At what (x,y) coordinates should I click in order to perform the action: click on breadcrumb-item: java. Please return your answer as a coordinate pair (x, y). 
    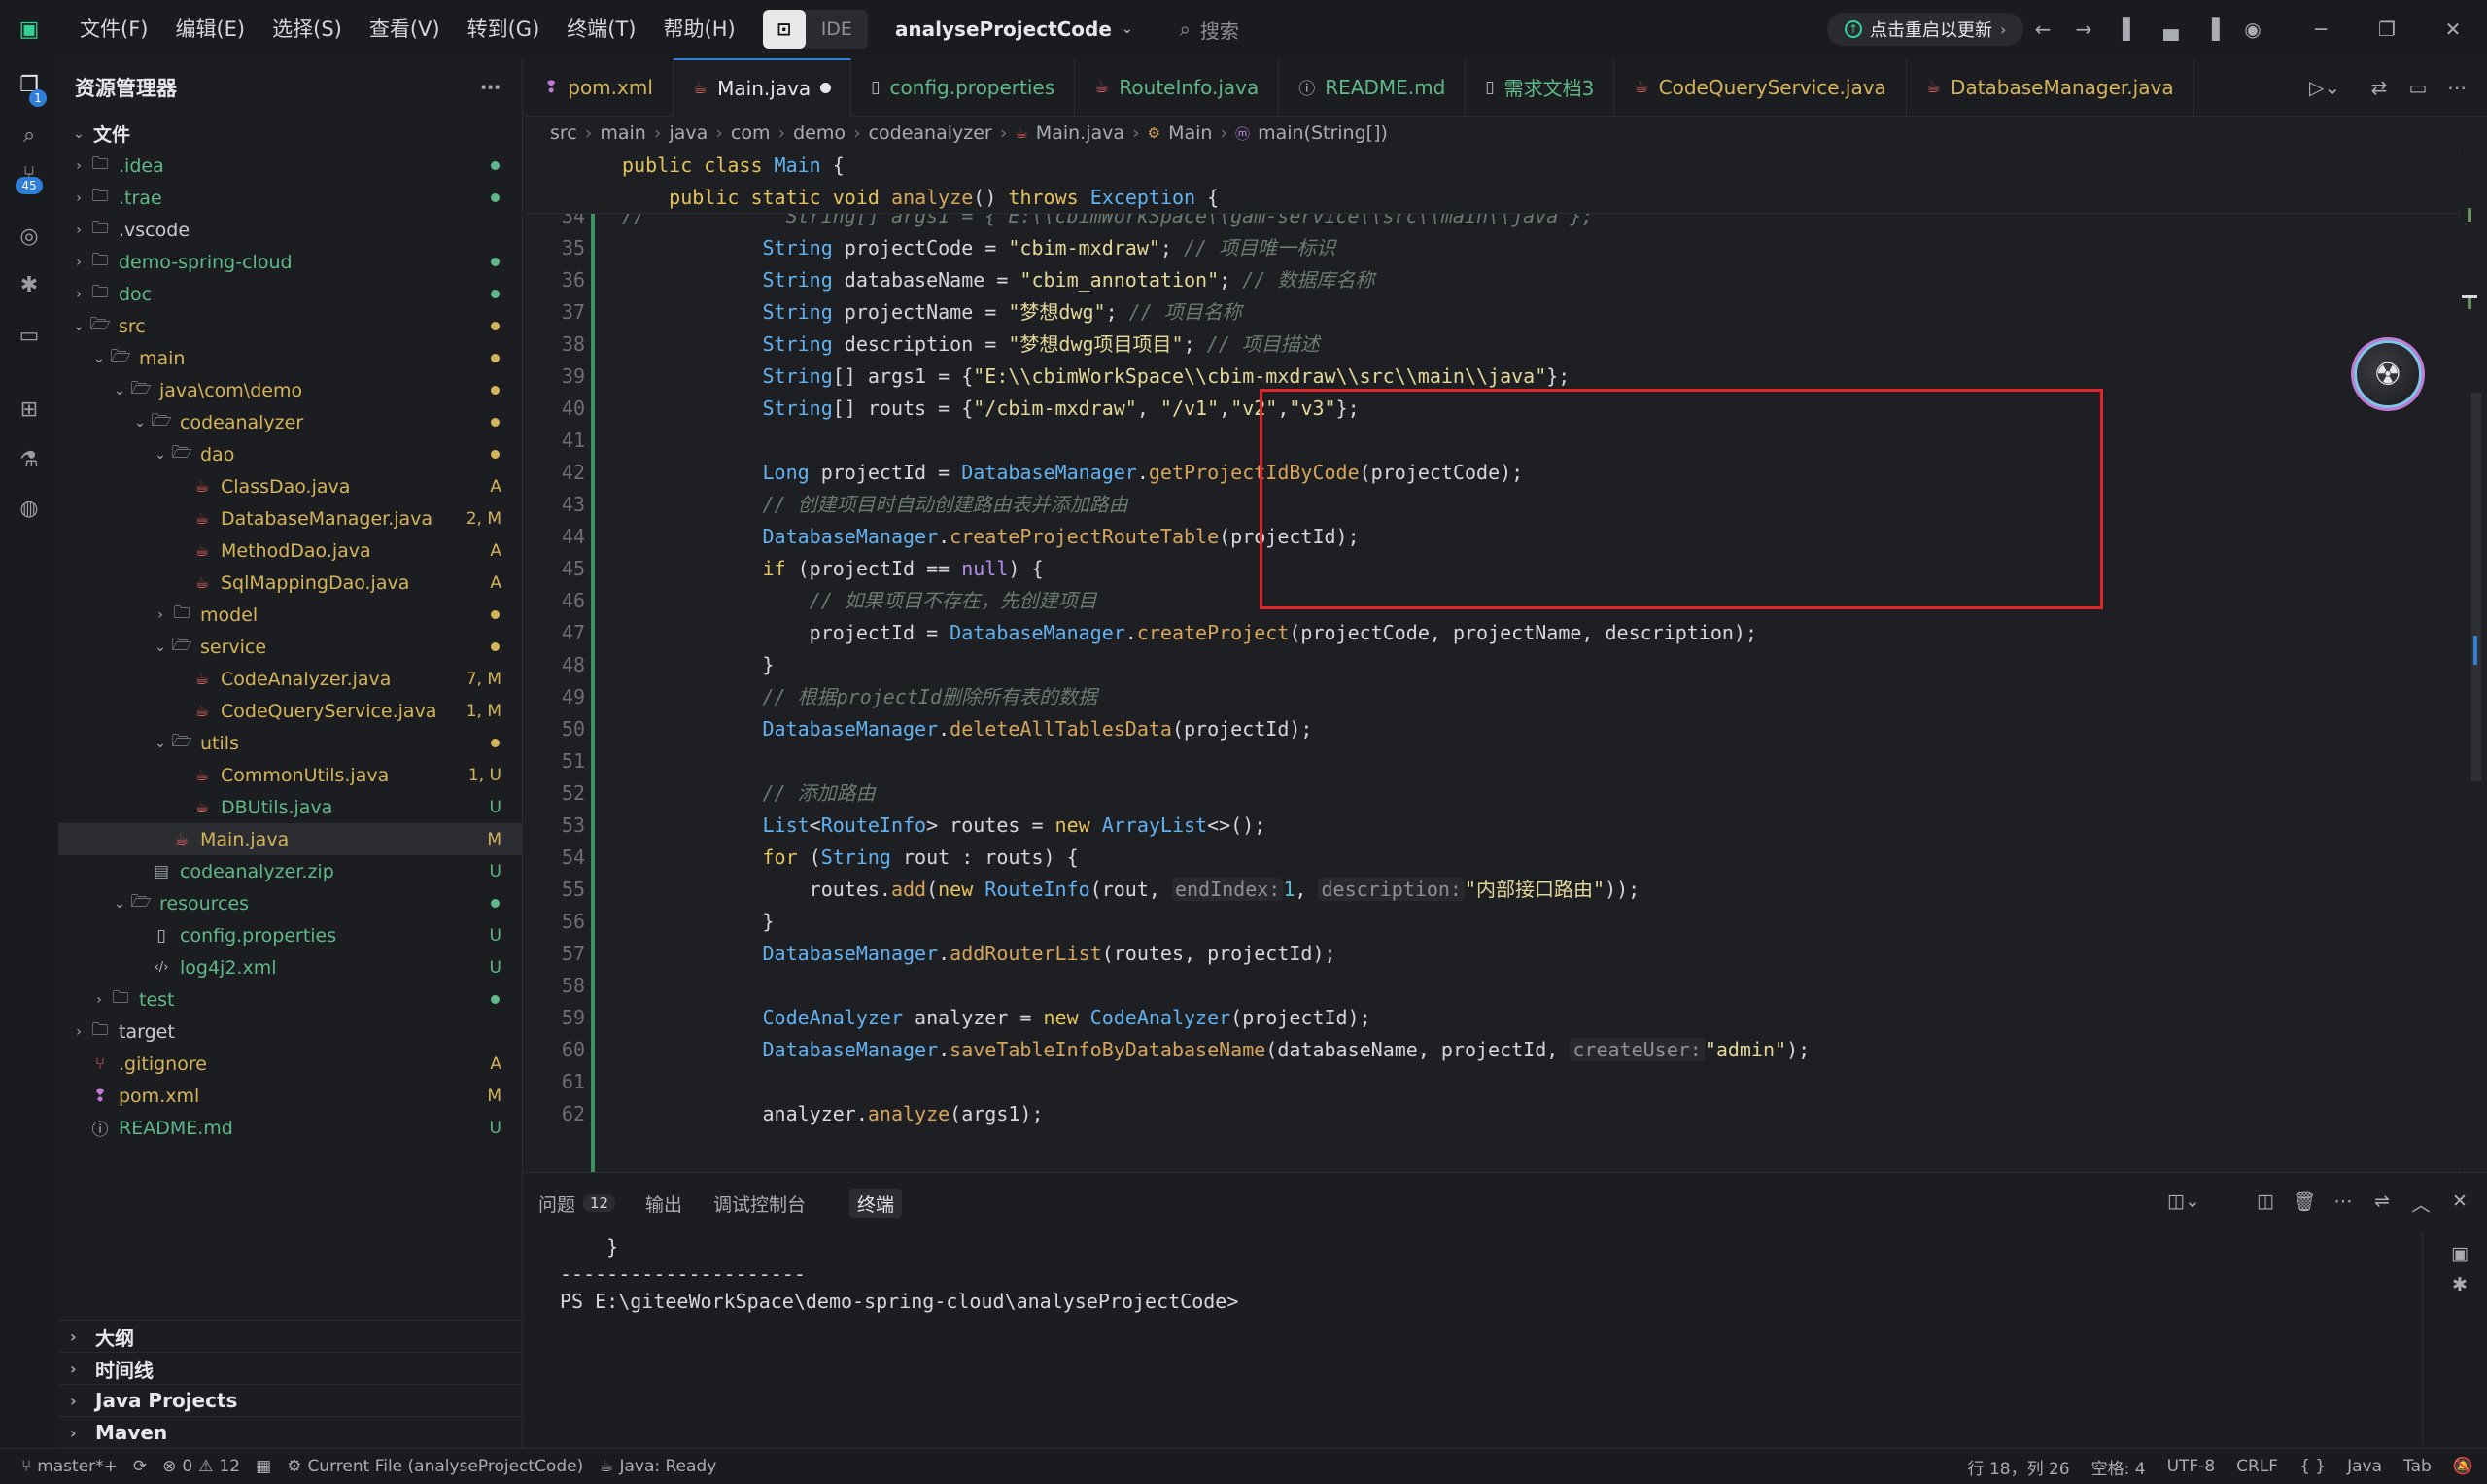
    Looking at the image, I should click on (689, 133).